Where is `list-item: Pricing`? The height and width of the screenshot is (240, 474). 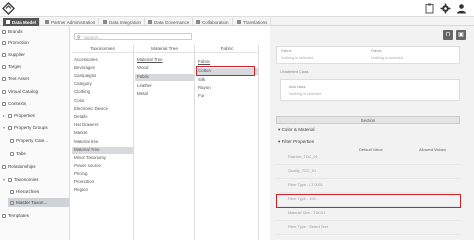 list-item: Pricing is located at coordinates (102, 174).